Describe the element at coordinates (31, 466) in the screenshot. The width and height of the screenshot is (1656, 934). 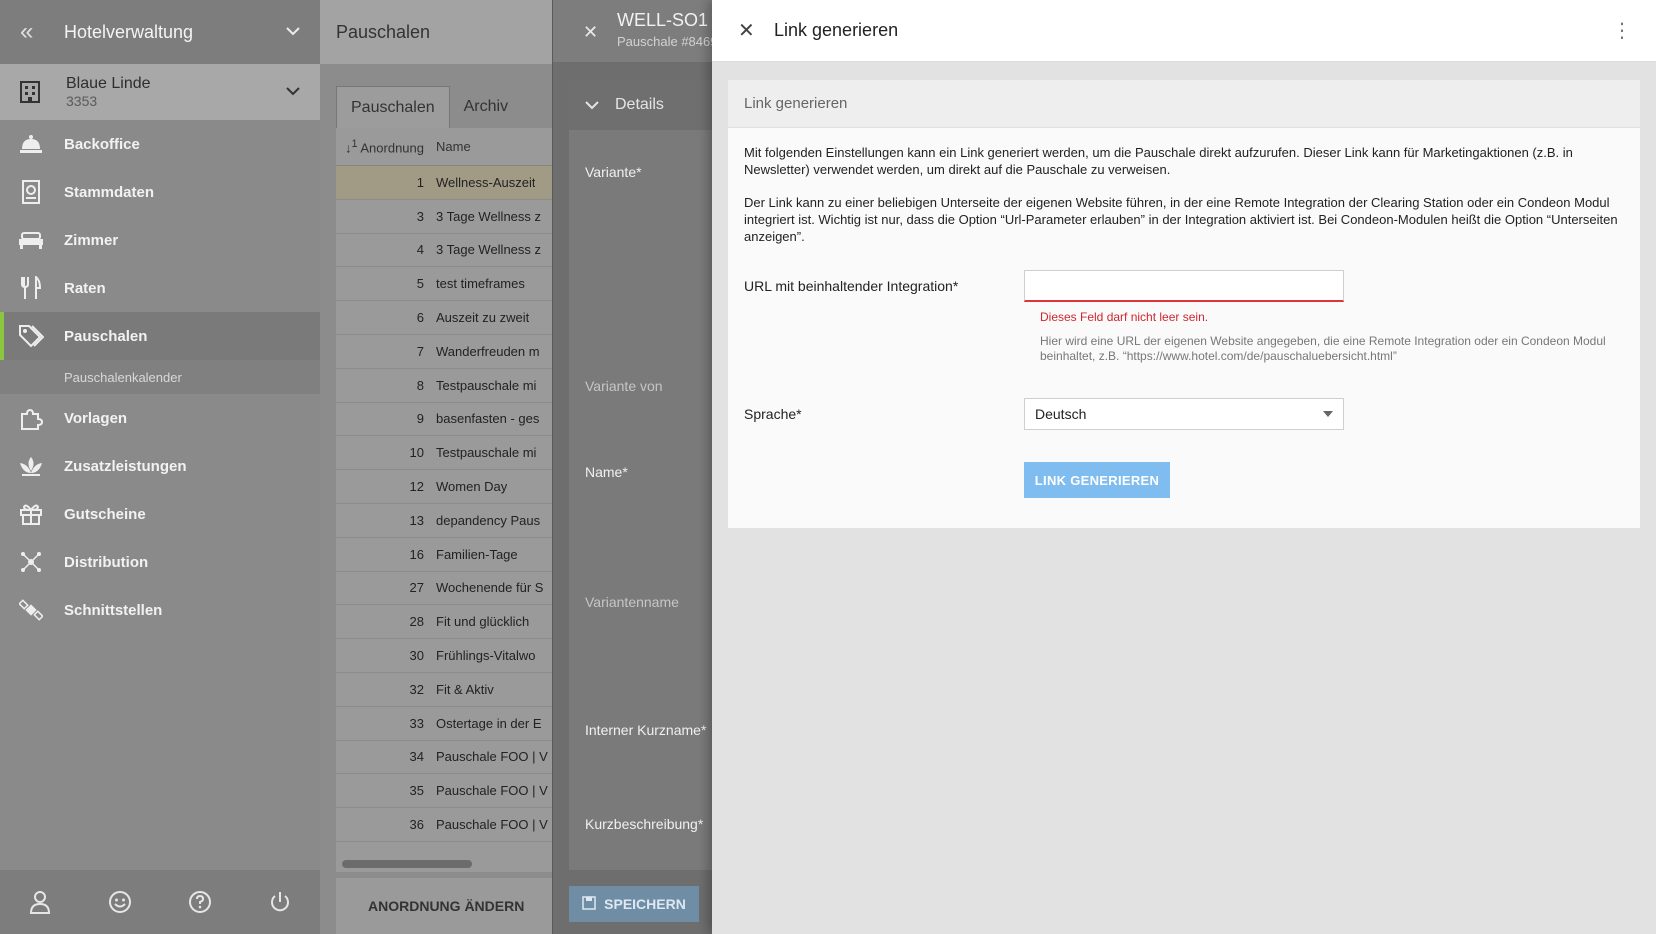
I see `lotus-icon` at that location.